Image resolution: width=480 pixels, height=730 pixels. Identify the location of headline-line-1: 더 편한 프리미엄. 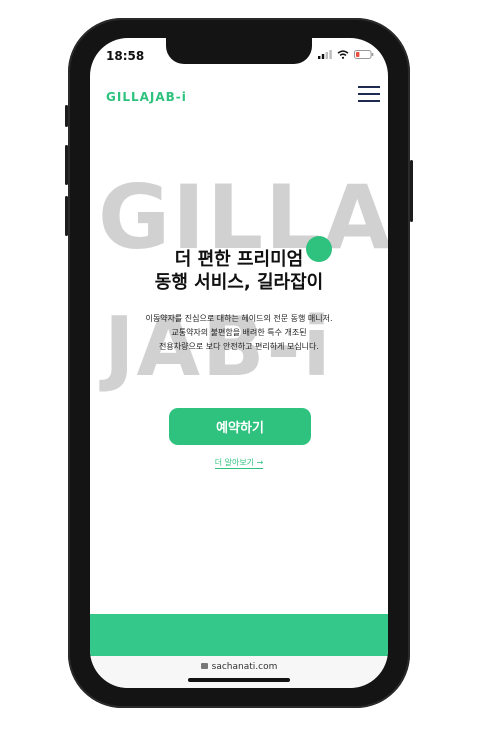
(239, 259).